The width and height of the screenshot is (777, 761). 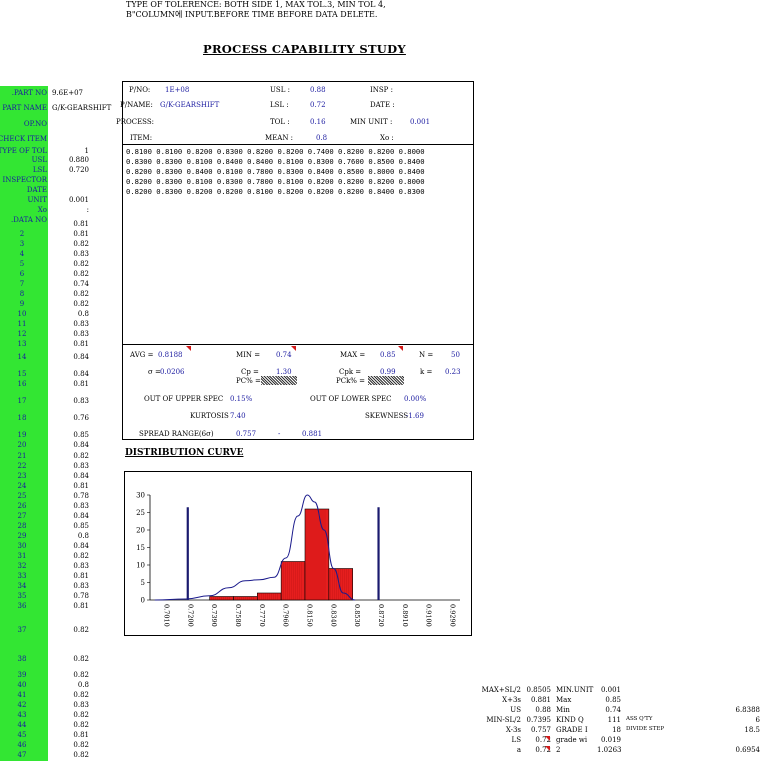 What do you see at coordinates (614, 720) in the screenshot?
I see `bottom-table-cell: 111` at bounding box center [614, 720].